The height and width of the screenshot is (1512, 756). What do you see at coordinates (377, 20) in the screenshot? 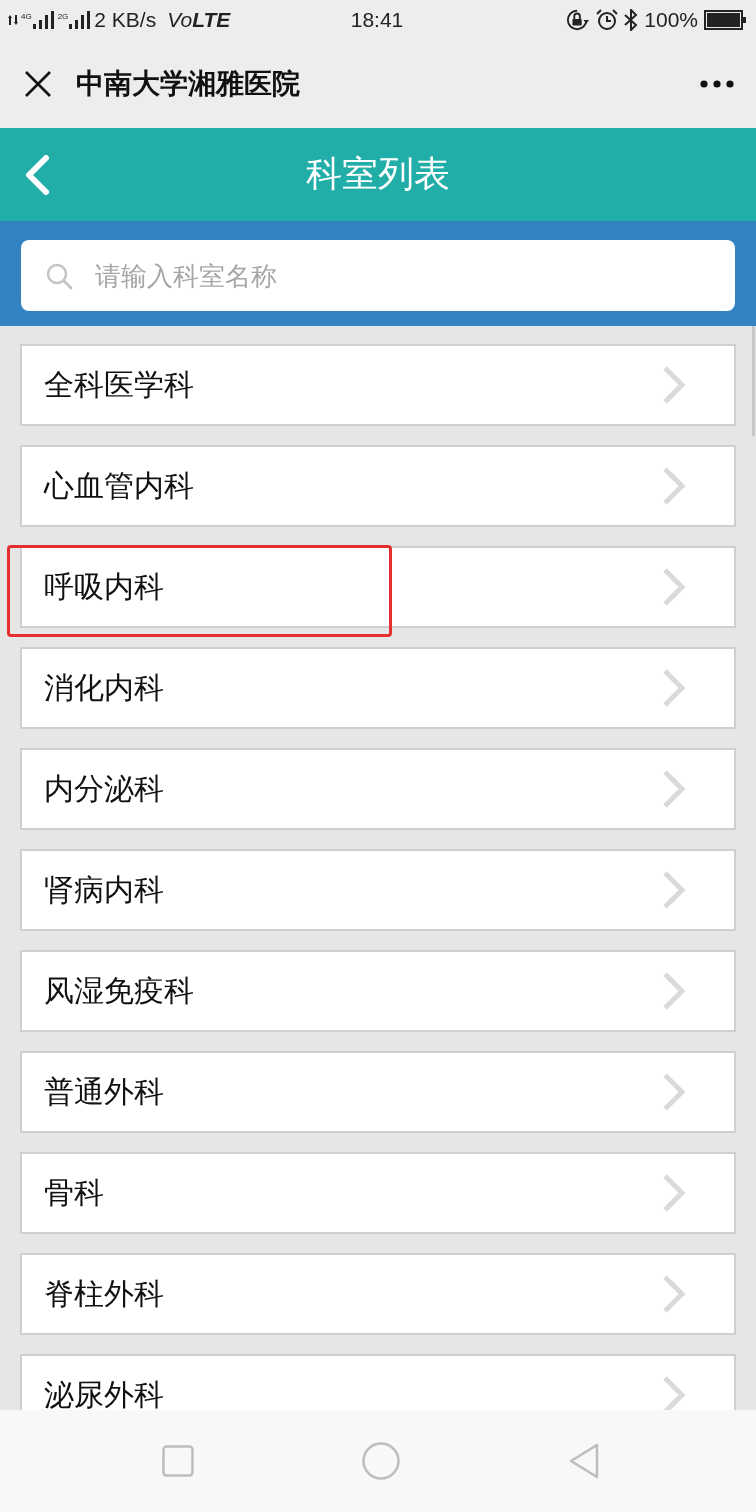
I see `status-time: 18:41` at bounding box center [377, 20].